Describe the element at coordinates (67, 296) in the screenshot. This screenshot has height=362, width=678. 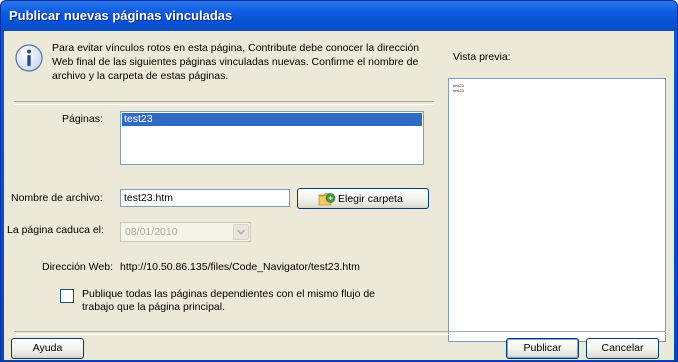
I see `workflow-checkbox` at that location.